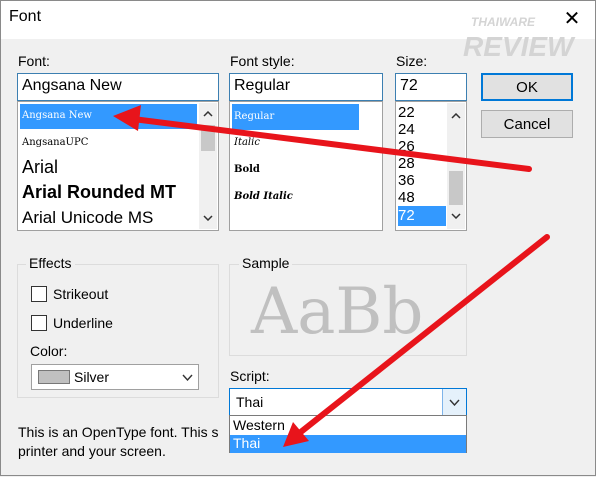 The width and height of the screenshot is (596, 477). I want to click on effects-title: Effects, so click(50, 263).